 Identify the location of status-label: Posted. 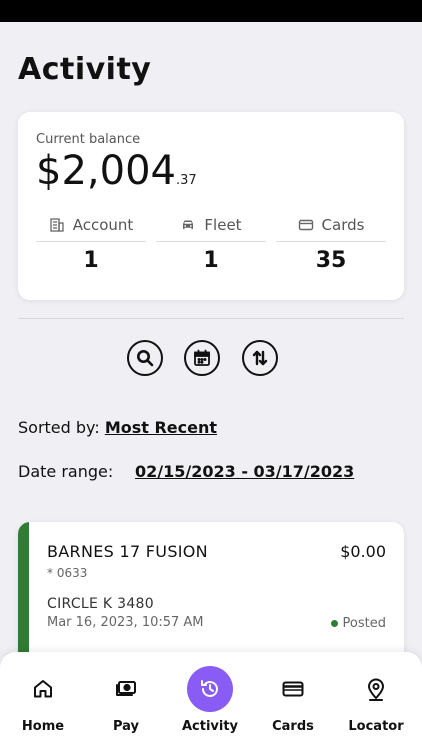
(364, 623).